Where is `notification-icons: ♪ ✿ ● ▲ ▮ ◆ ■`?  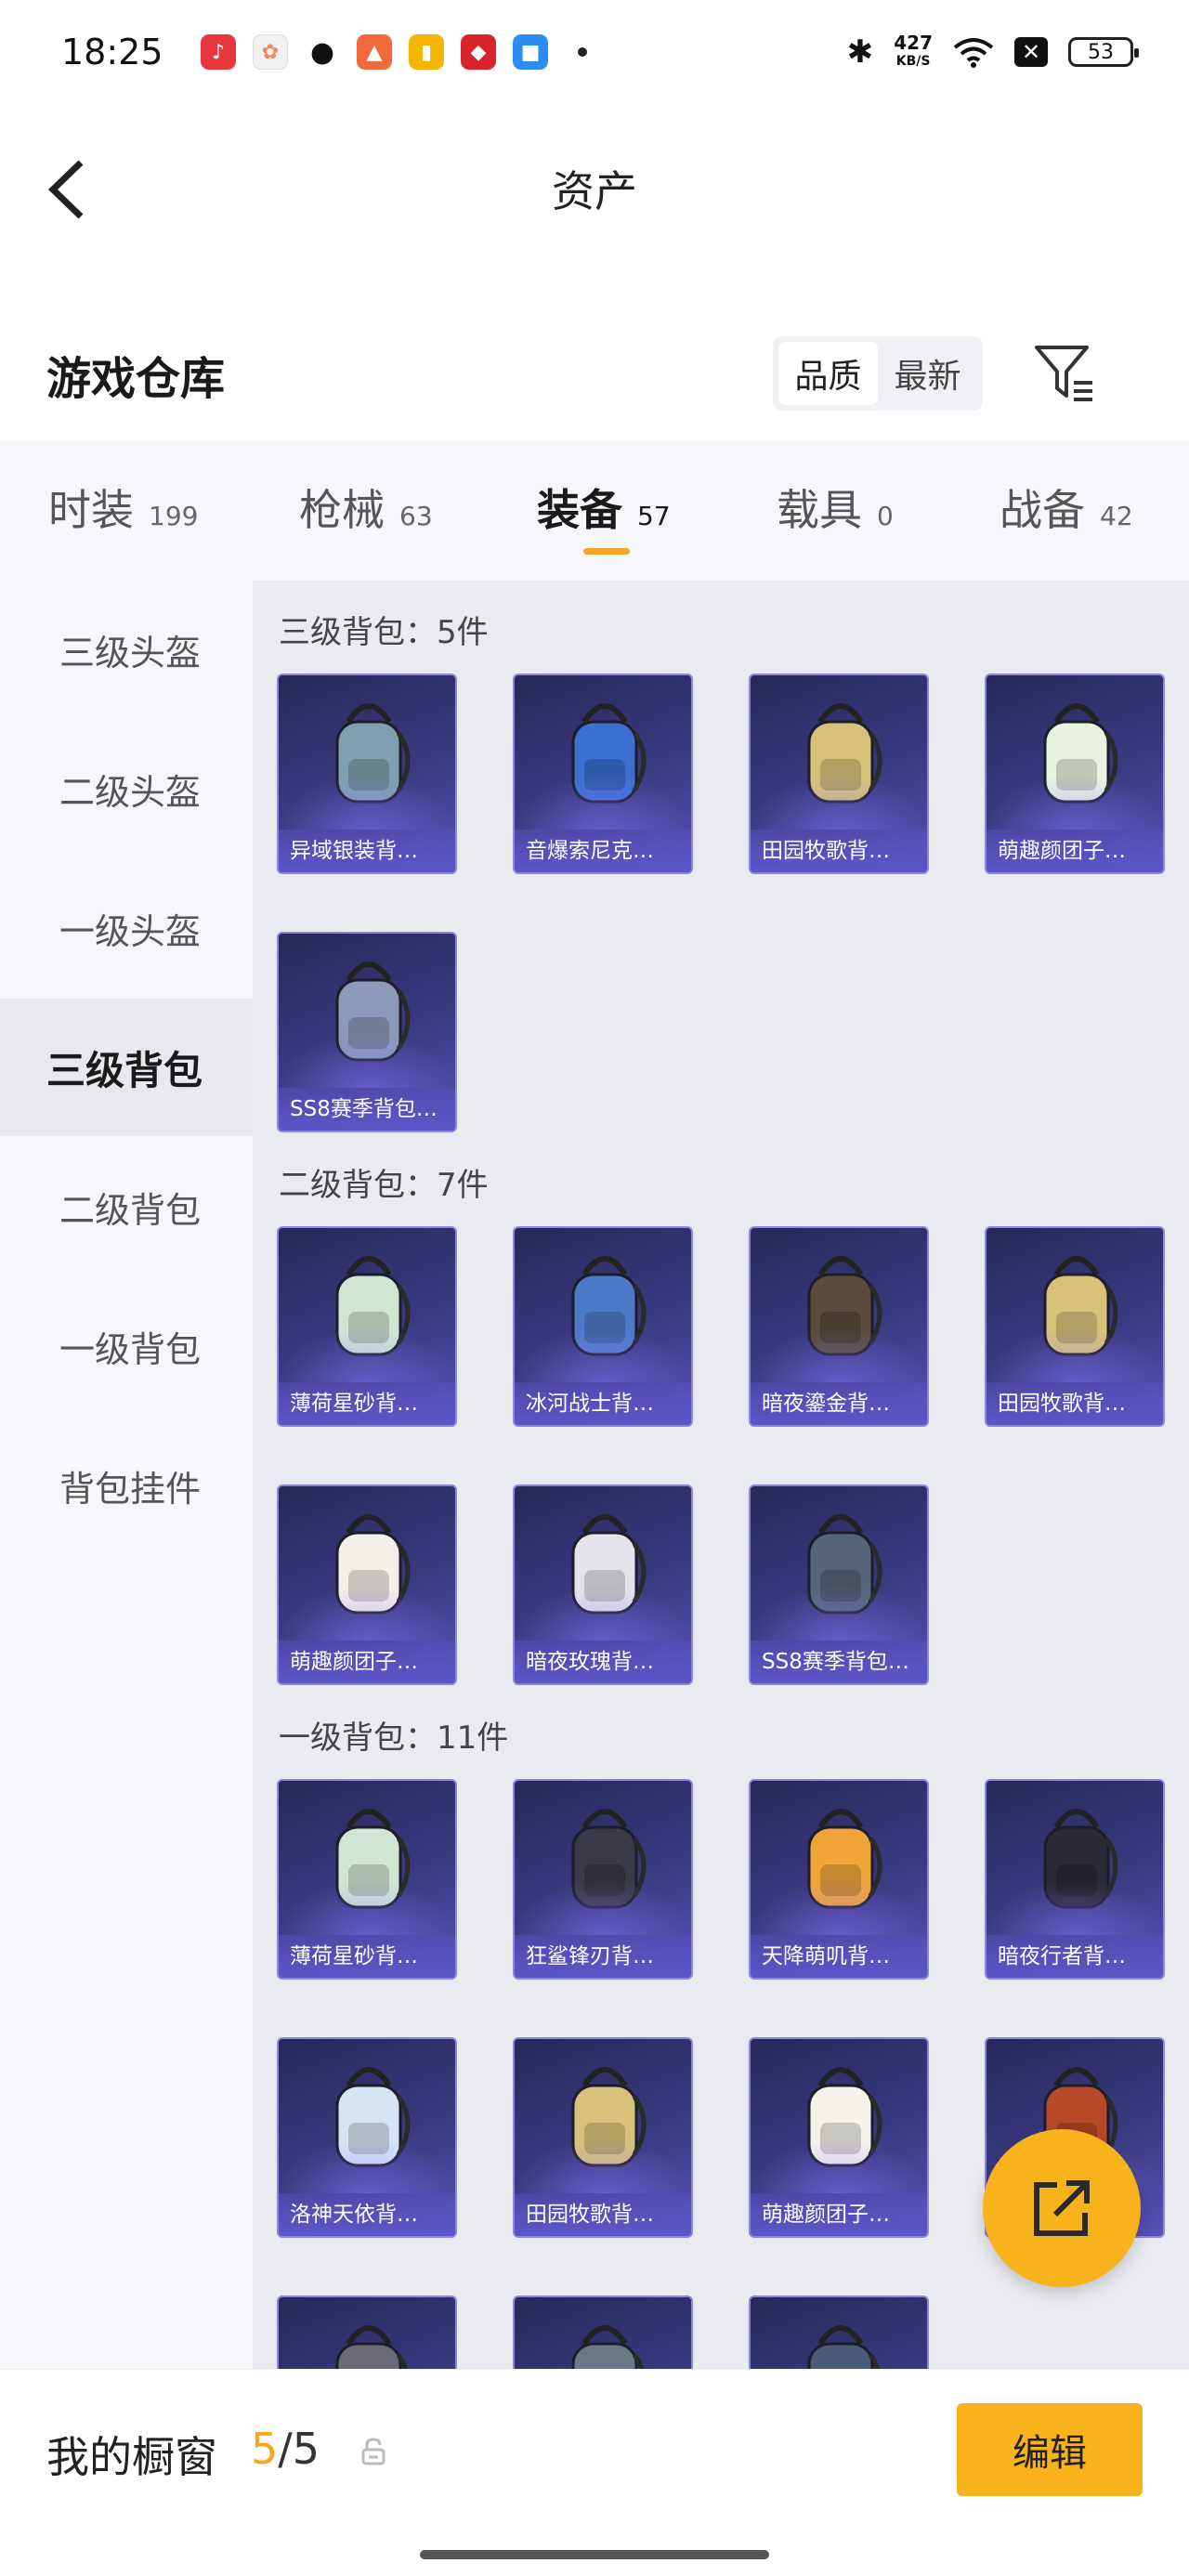 notification-icons: ♪ ✿ ● ▲ ▮ ◆ ■ is located at coordinates (394, 52).